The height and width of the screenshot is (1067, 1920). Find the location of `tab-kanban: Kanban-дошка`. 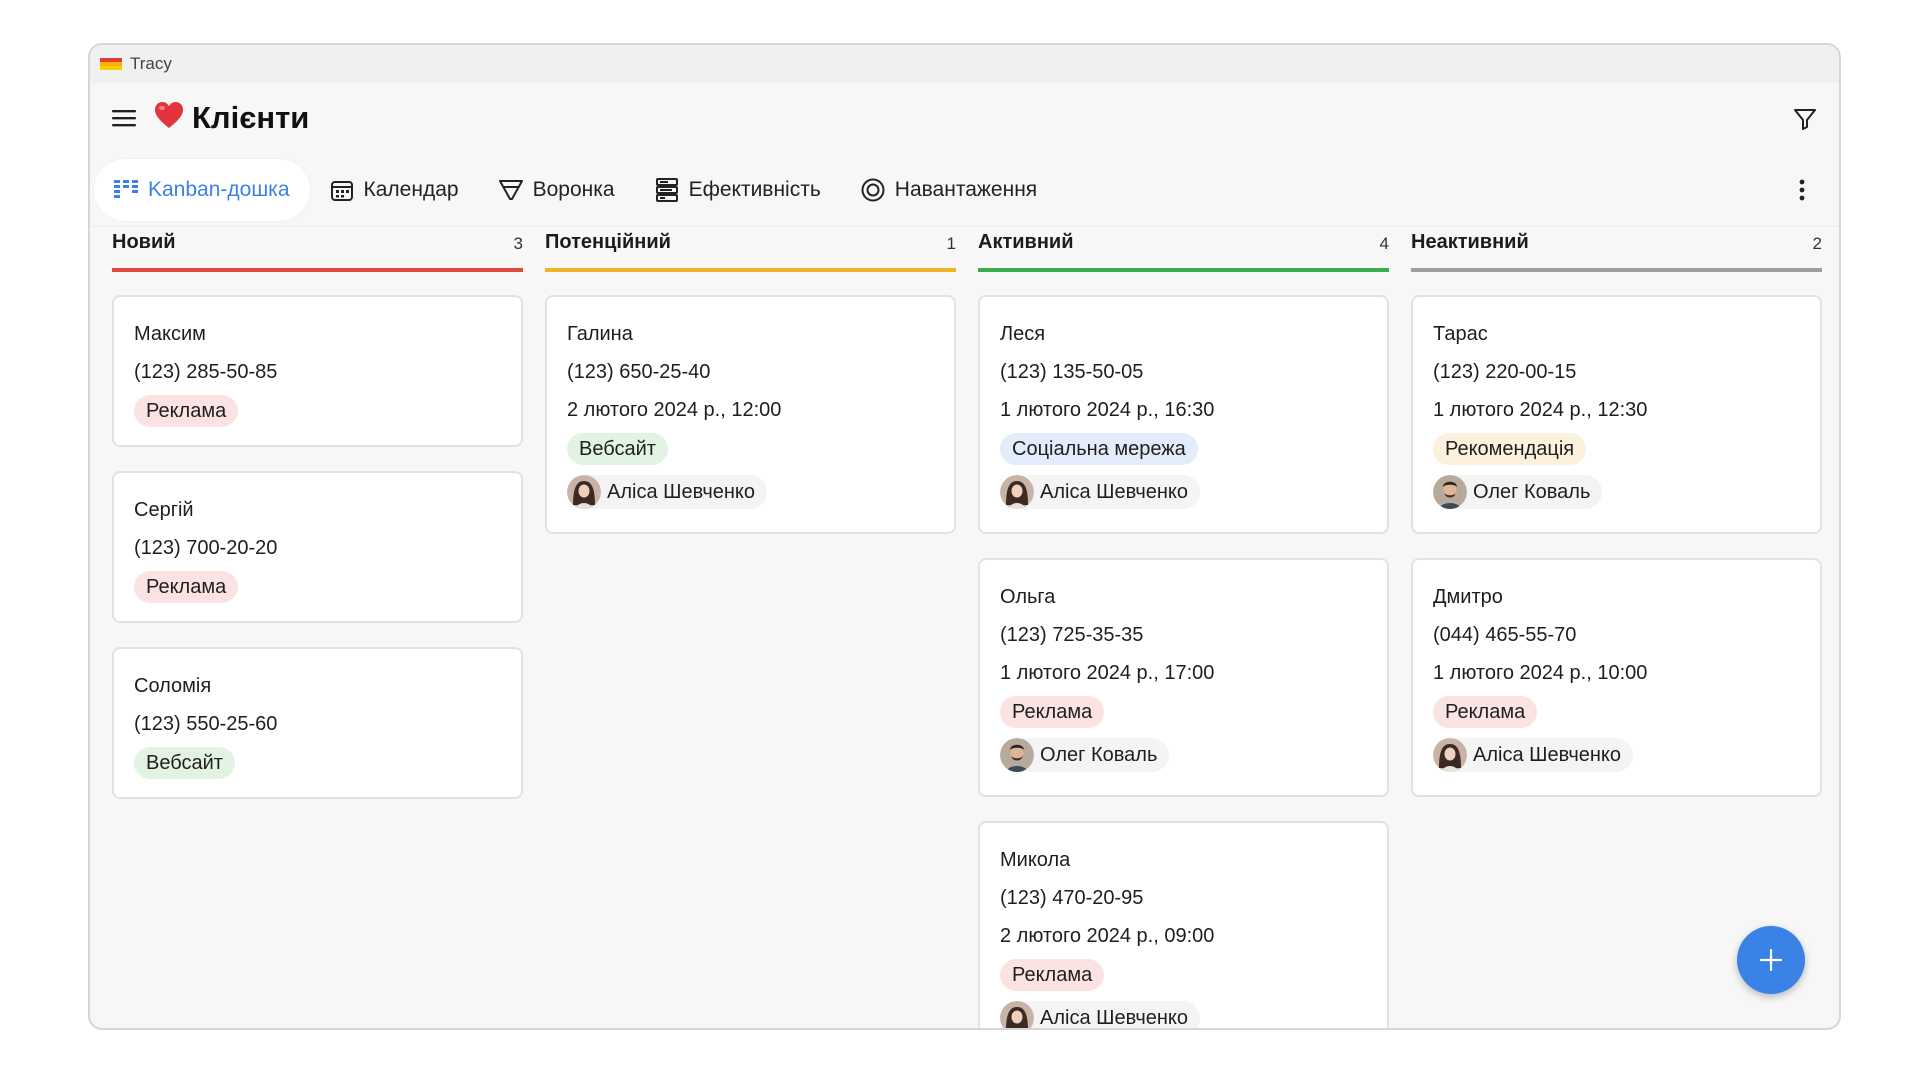

tab-kanban: Kanban-дошка is located at coordinates (202, 189).